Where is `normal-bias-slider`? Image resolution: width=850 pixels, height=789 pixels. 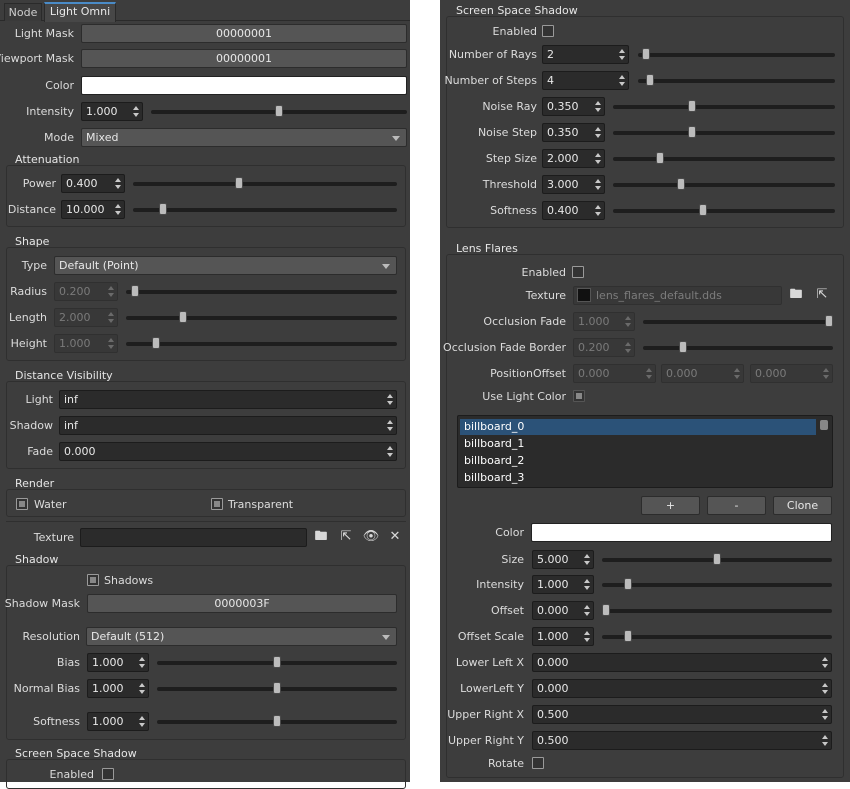 normal-bias-slider is located at coordinates (277, 688).